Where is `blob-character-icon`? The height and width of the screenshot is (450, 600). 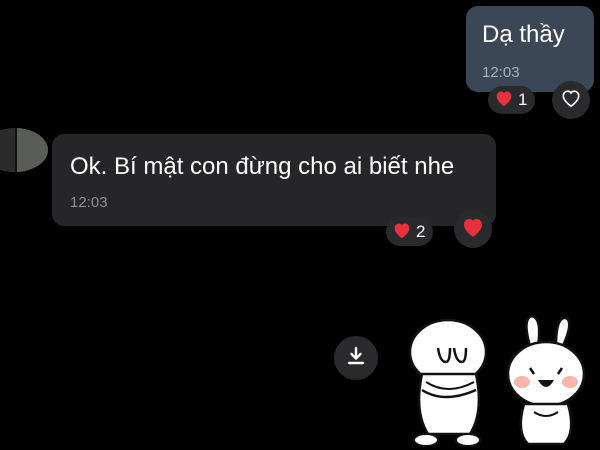
blob-character-icon is located at coordinates (448, 382).